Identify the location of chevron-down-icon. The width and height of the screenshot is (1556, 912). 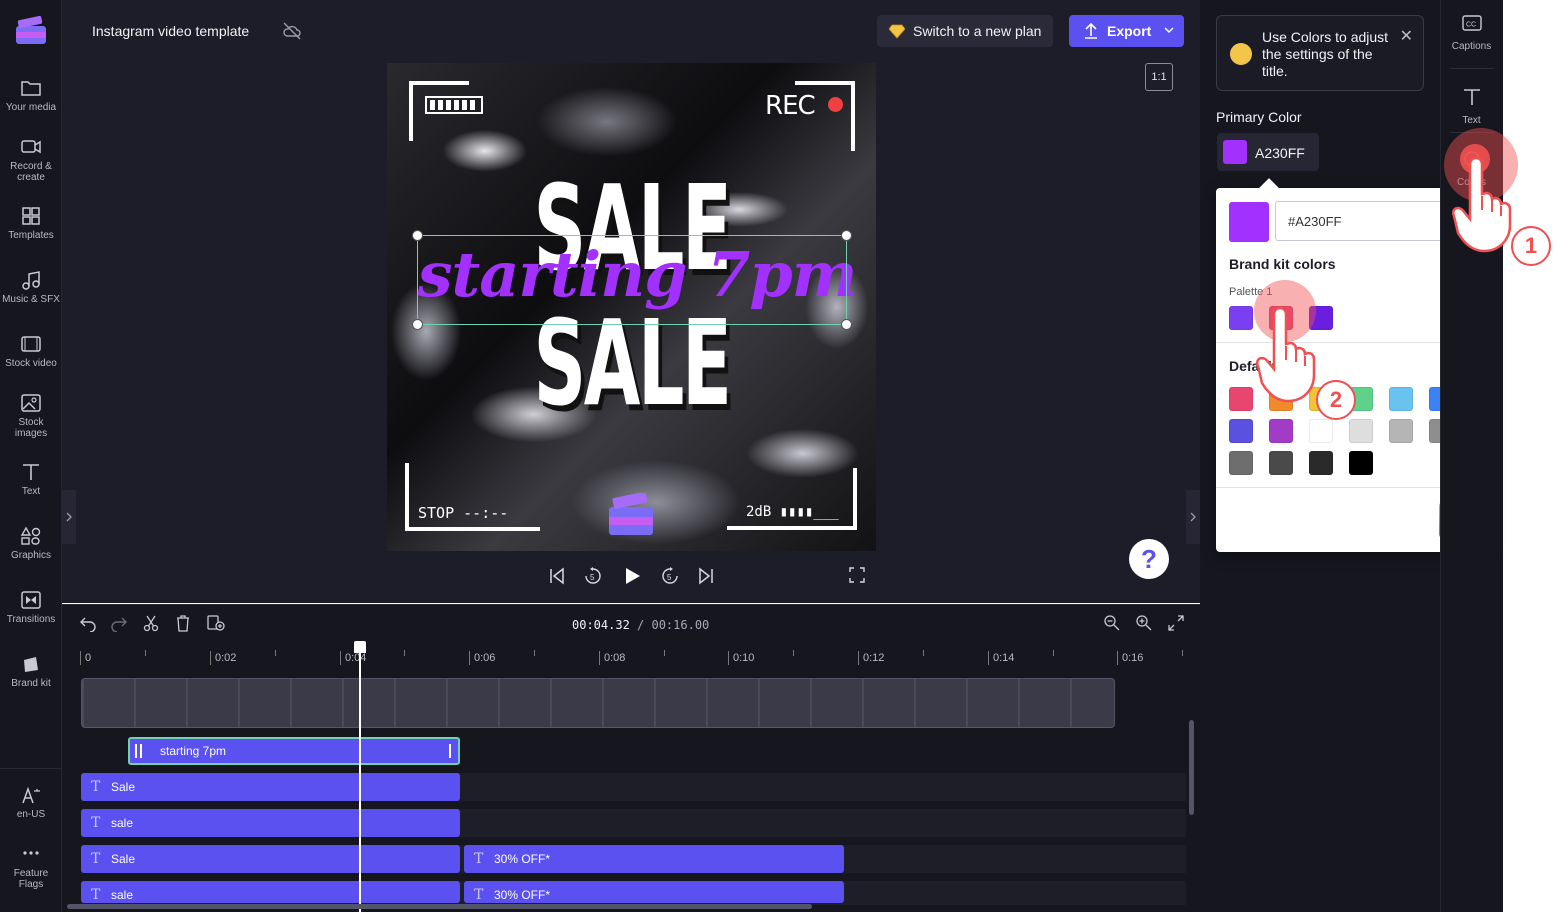
(1169, 30).